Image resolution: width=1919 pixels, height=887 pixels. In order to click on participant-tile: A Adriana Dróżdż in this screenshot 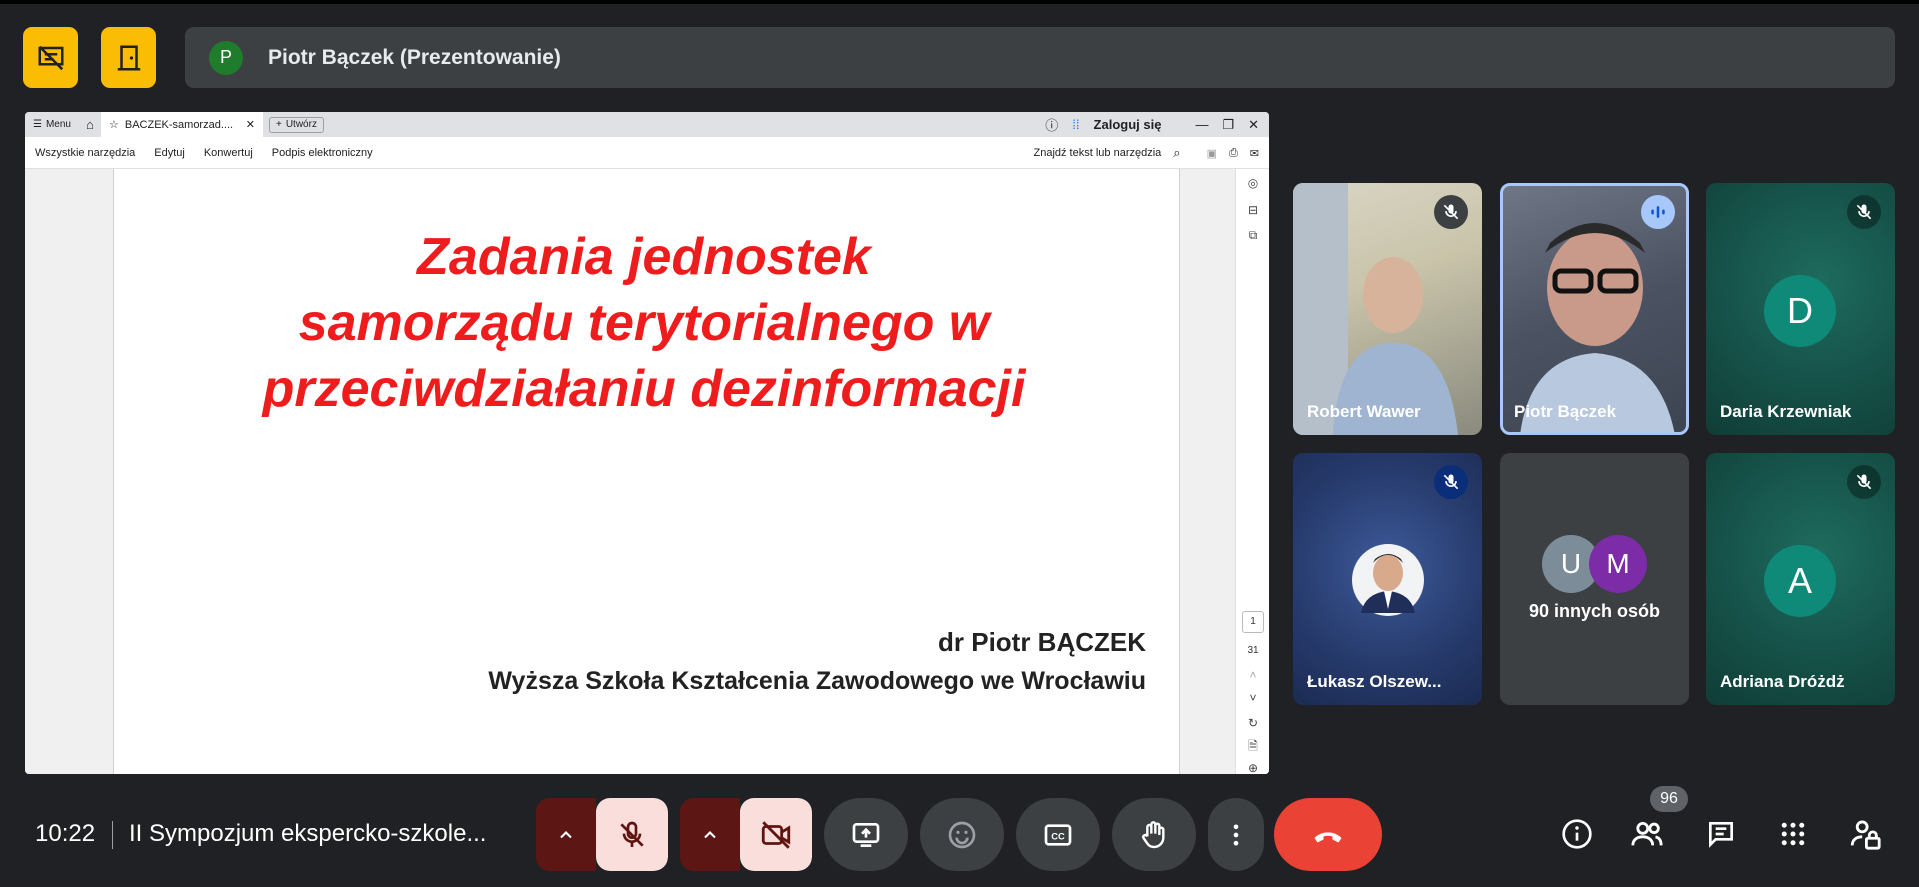, I will do `click(1800, 579)`.